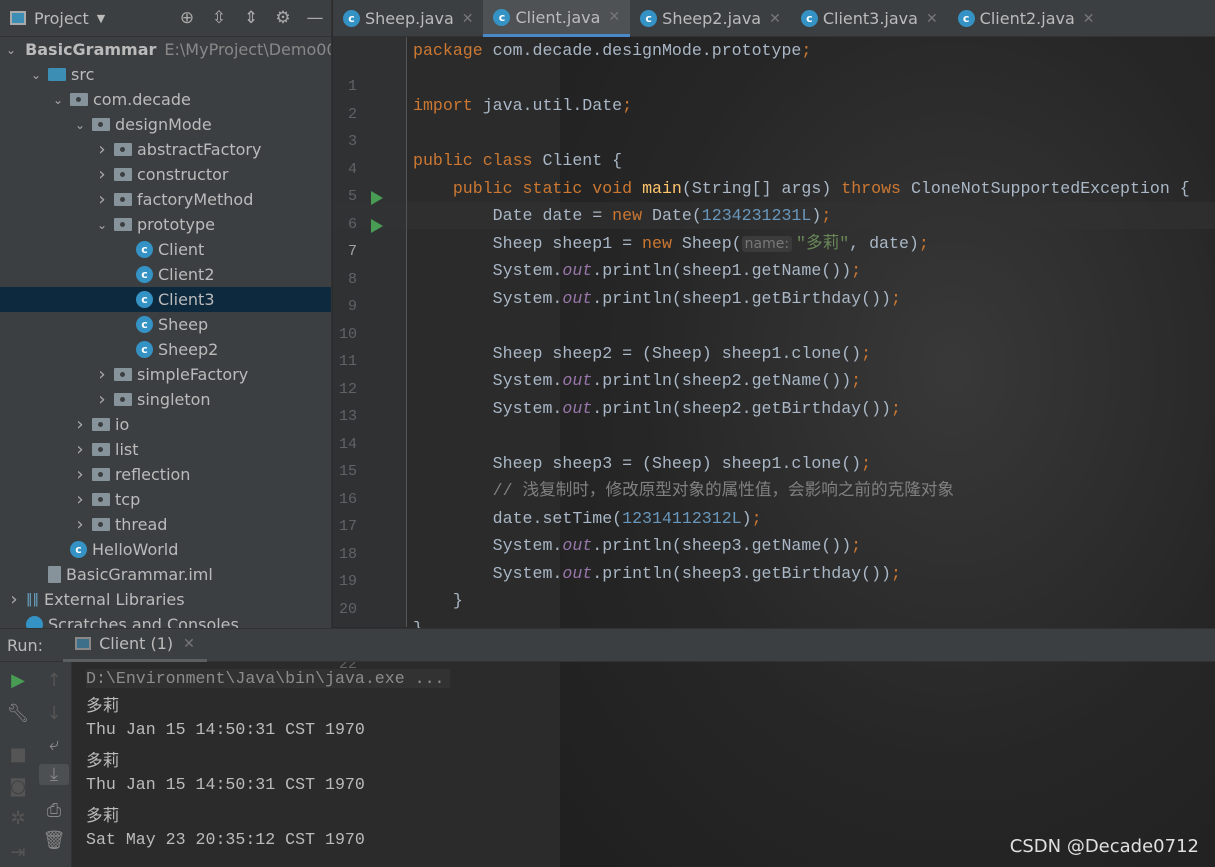  What do you see at coordinates (165, 274) in the screenshot?
I see `tree-item: c Client2` at bounding box center [165, 274].